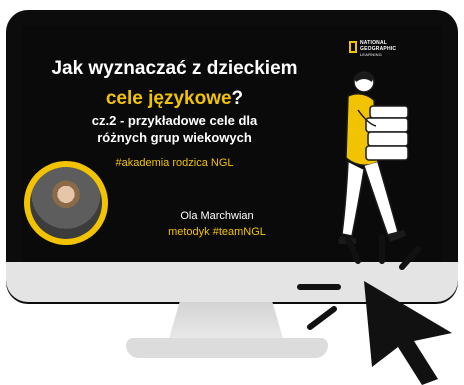 This screenshot has height=385, width=464. Describe the element at coordinates (217, 216) in the screenshot. I see `presenter-name: Ola Marchwian` at that location.